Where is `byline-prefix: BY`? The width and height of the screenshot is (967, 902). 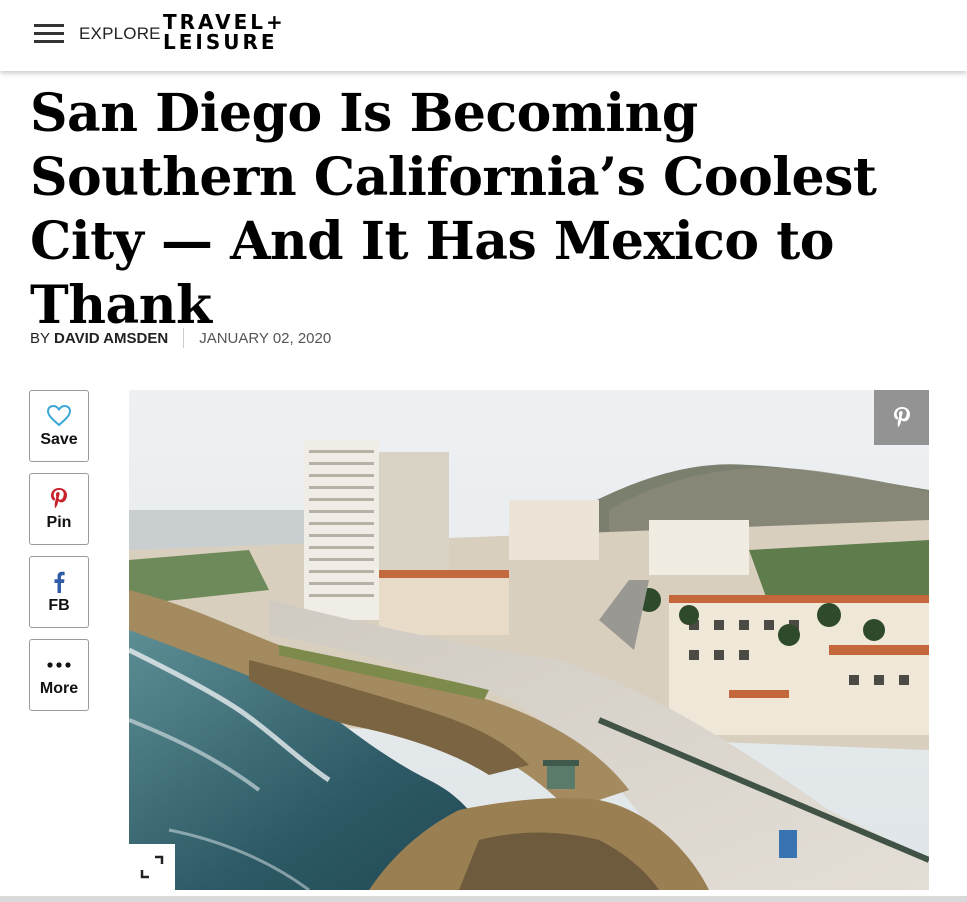
byline-prefix: BY is located at coordinates (40, 338).